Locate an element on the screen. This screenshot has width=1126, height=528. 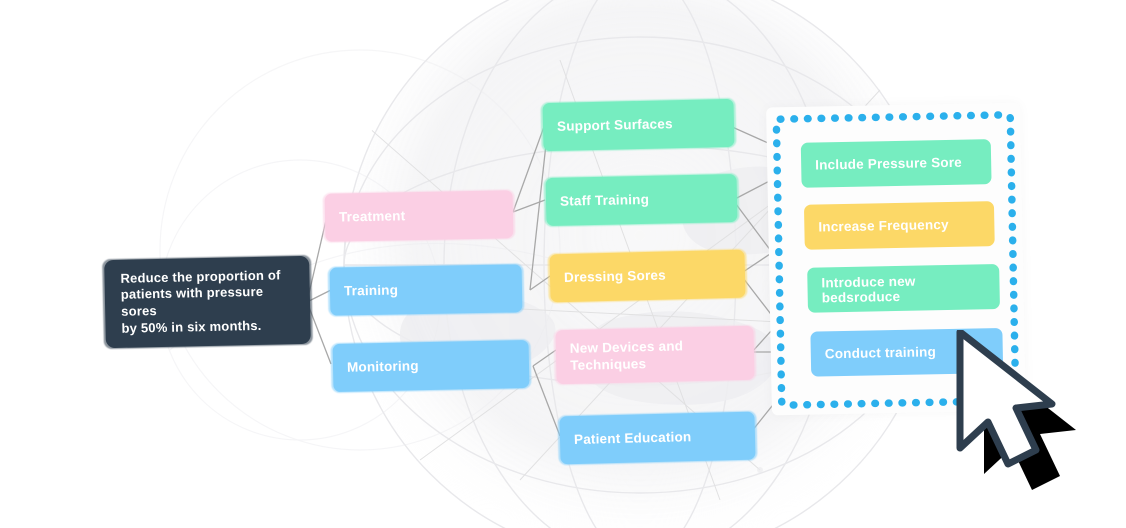
goal-line-3: by 50% in six months. is located at coordinates (191, 326).